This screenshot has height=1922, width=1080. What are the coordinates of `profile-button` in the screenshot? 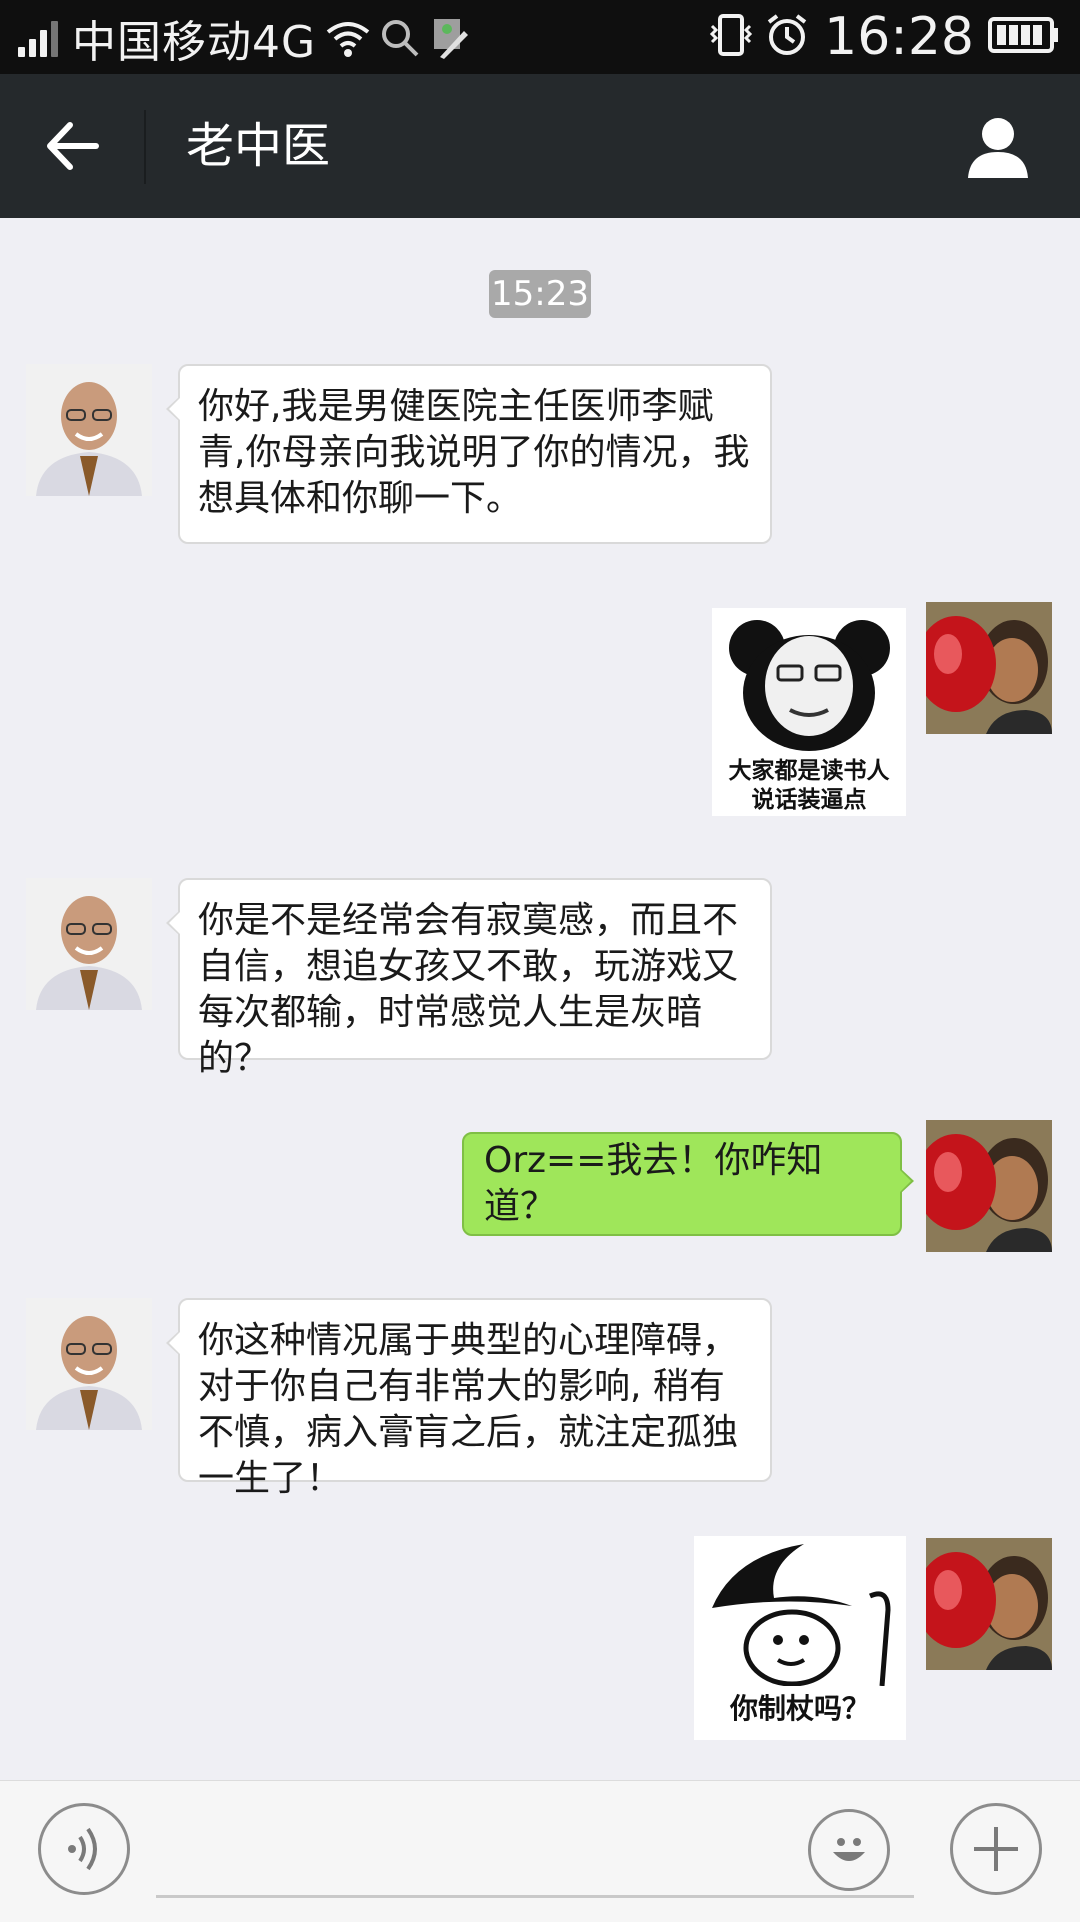 It's located at (998, 147).